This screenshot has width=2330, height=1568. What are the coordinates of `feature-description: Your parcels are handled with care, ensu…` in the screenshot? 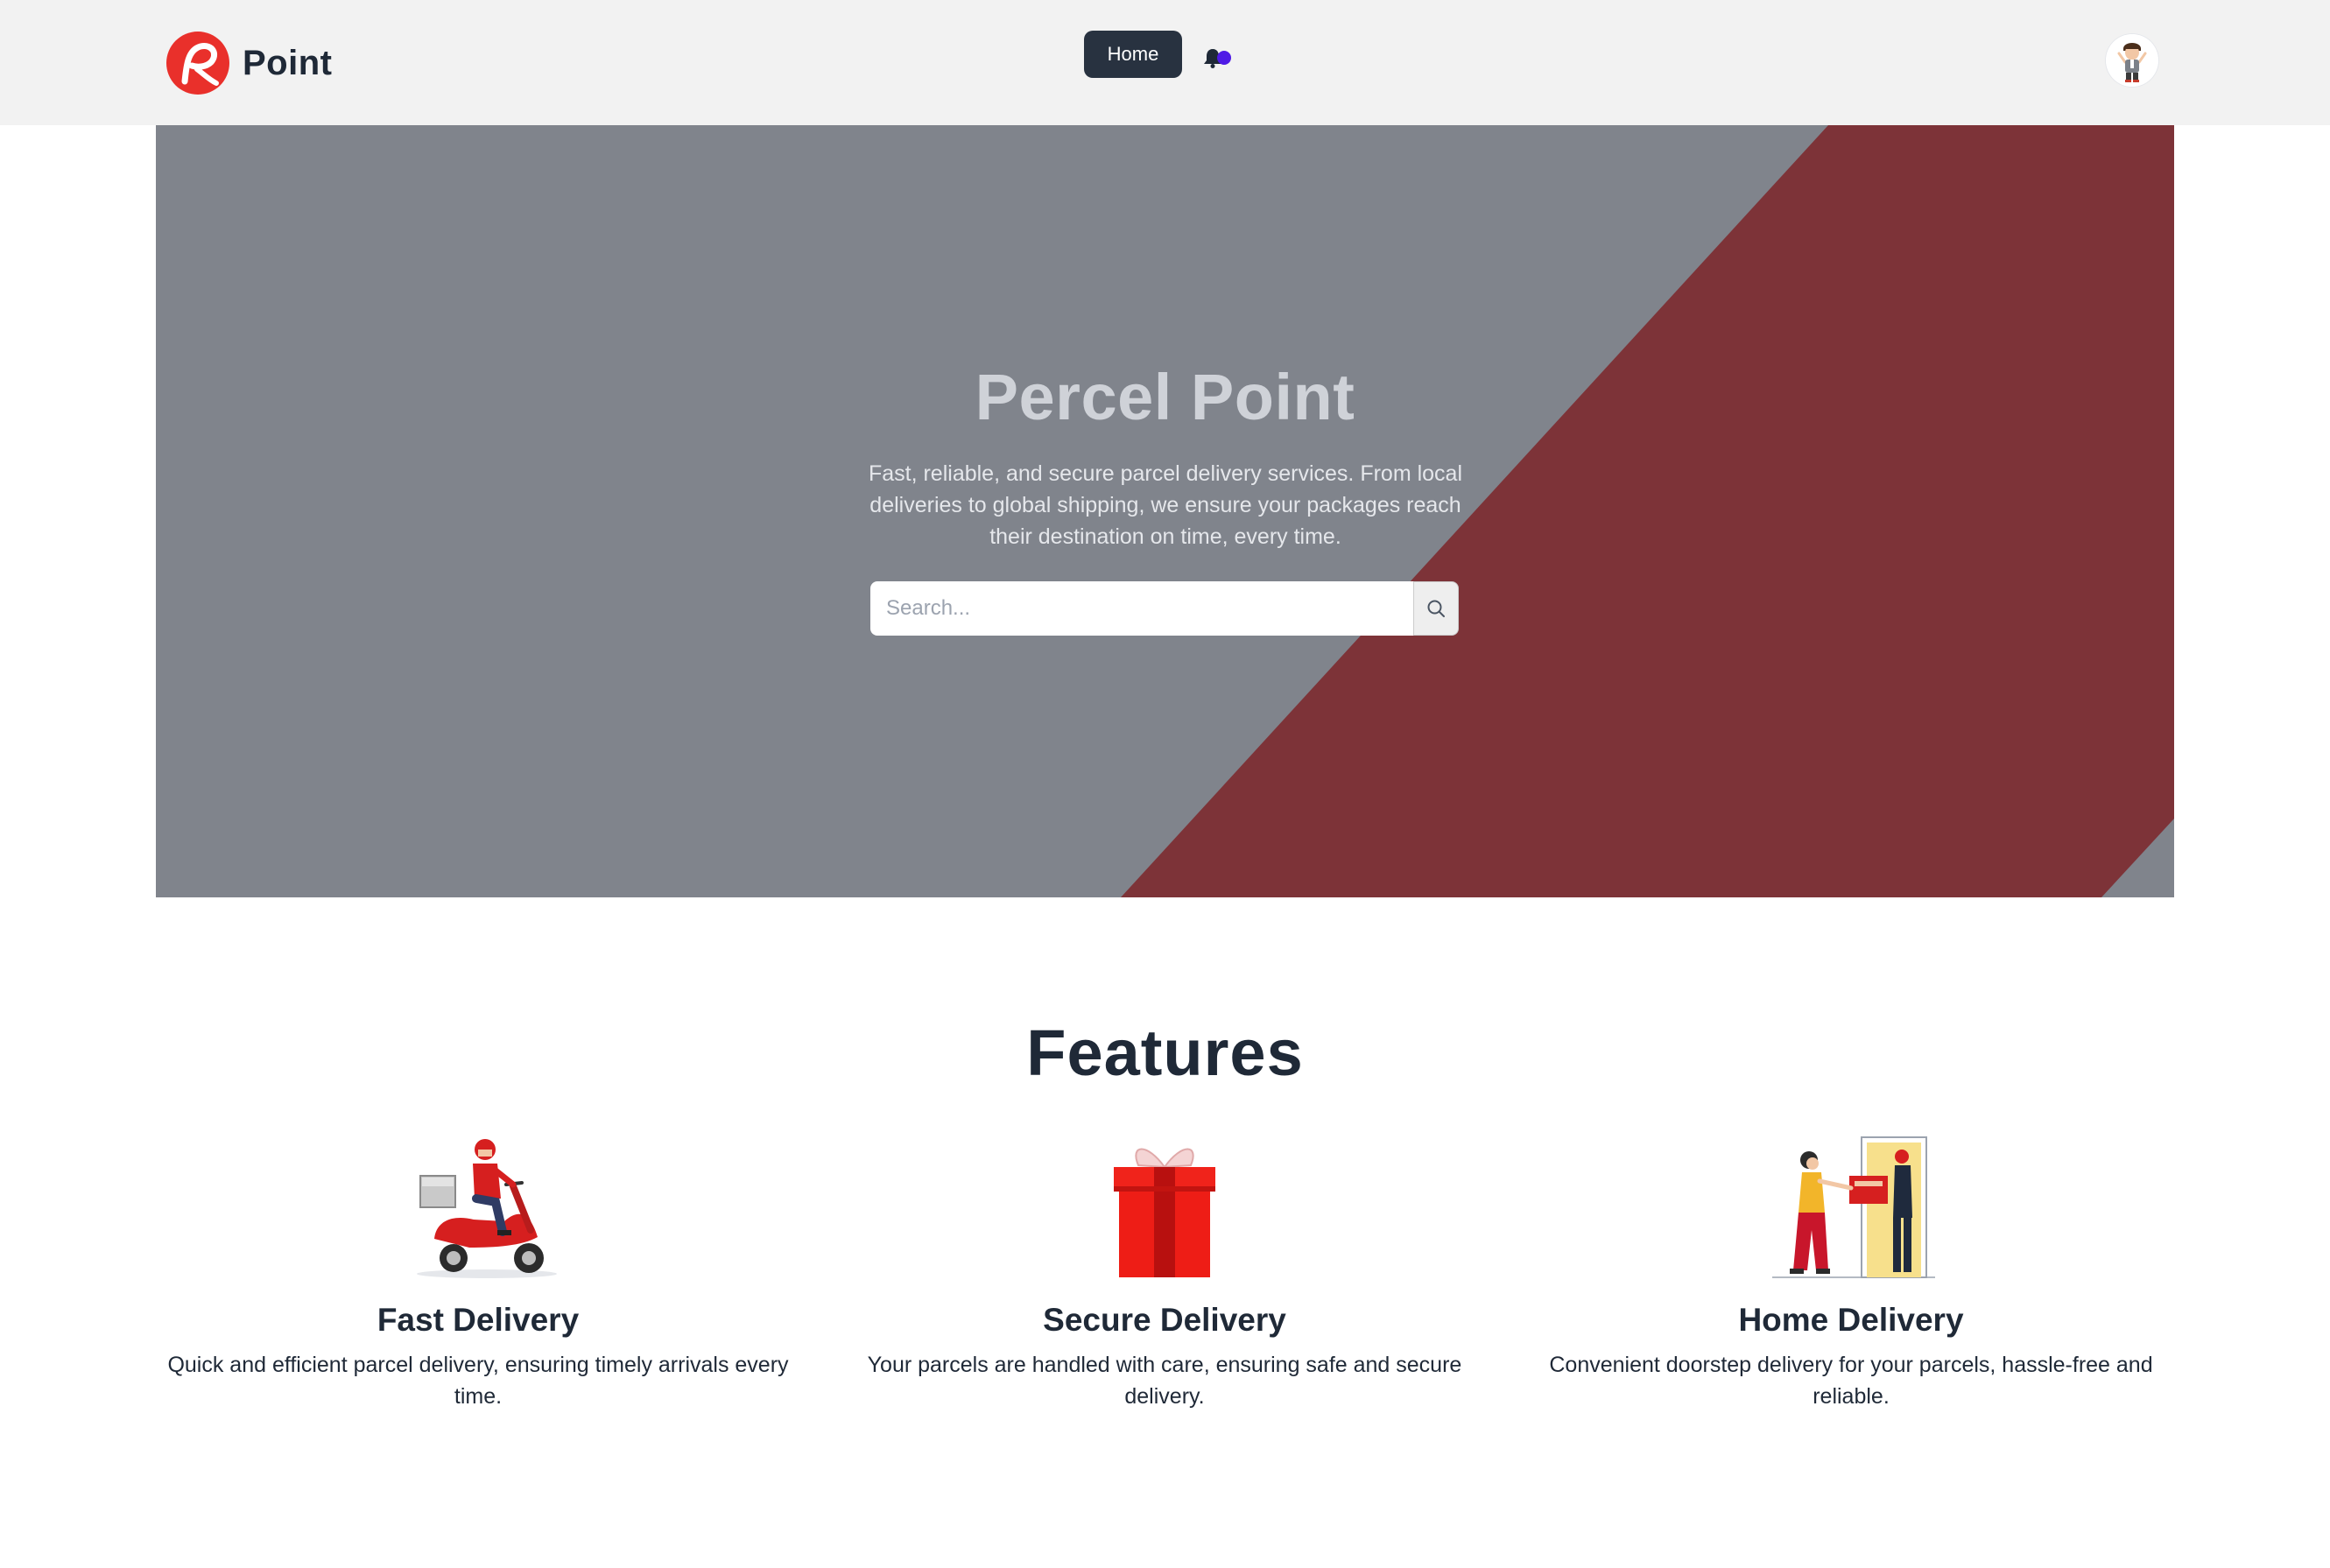 It's located at (1164, 1381).